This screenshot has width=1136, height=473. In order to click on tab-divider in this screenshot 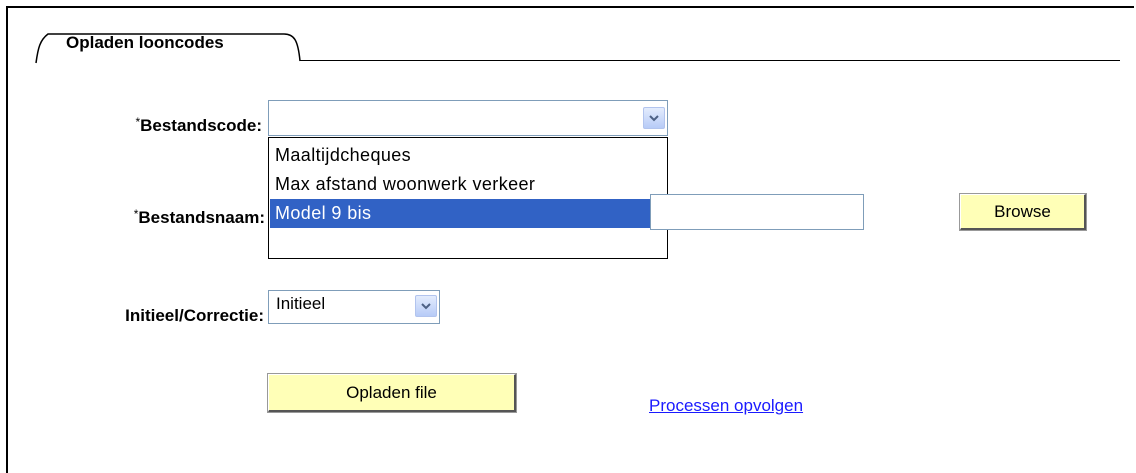, I will do `click(710, 60)`.